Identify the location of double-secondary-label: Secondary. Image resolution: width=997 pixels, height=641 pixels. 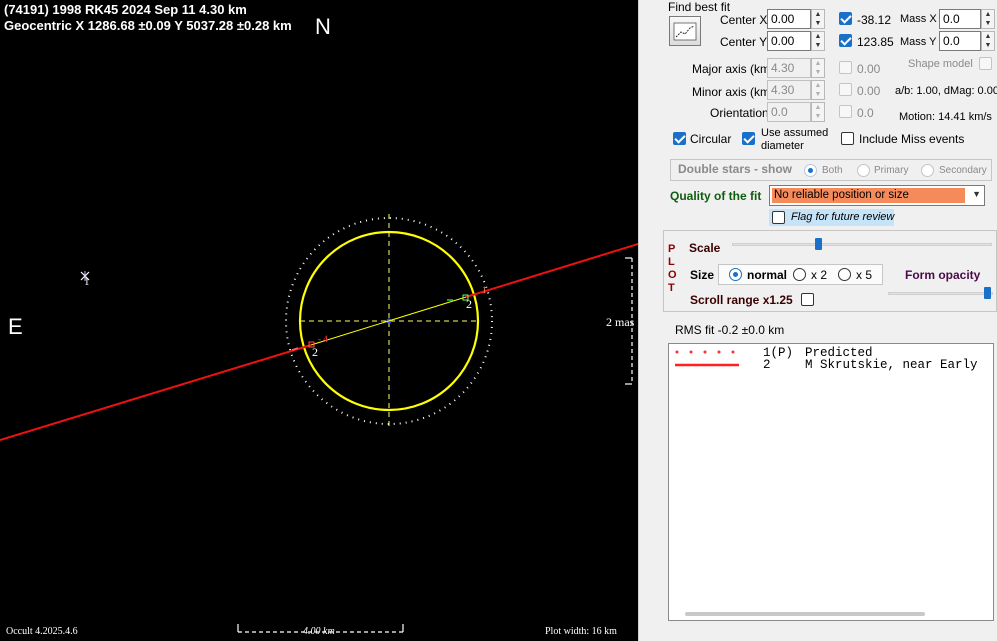
(963, 170).